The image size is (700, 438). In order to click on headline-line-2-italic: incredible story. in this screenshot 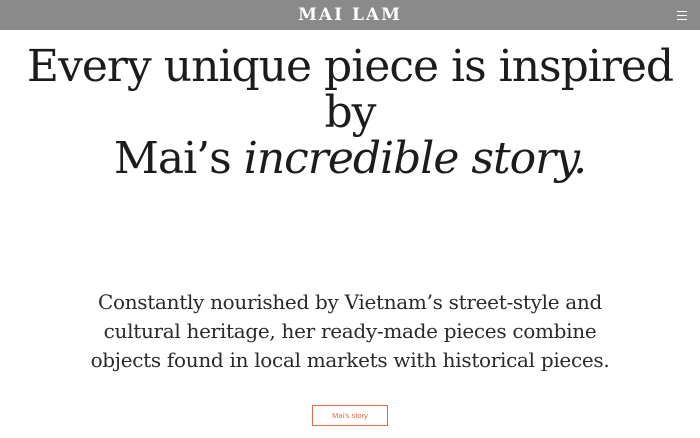, I will do `click(415, 158)`.